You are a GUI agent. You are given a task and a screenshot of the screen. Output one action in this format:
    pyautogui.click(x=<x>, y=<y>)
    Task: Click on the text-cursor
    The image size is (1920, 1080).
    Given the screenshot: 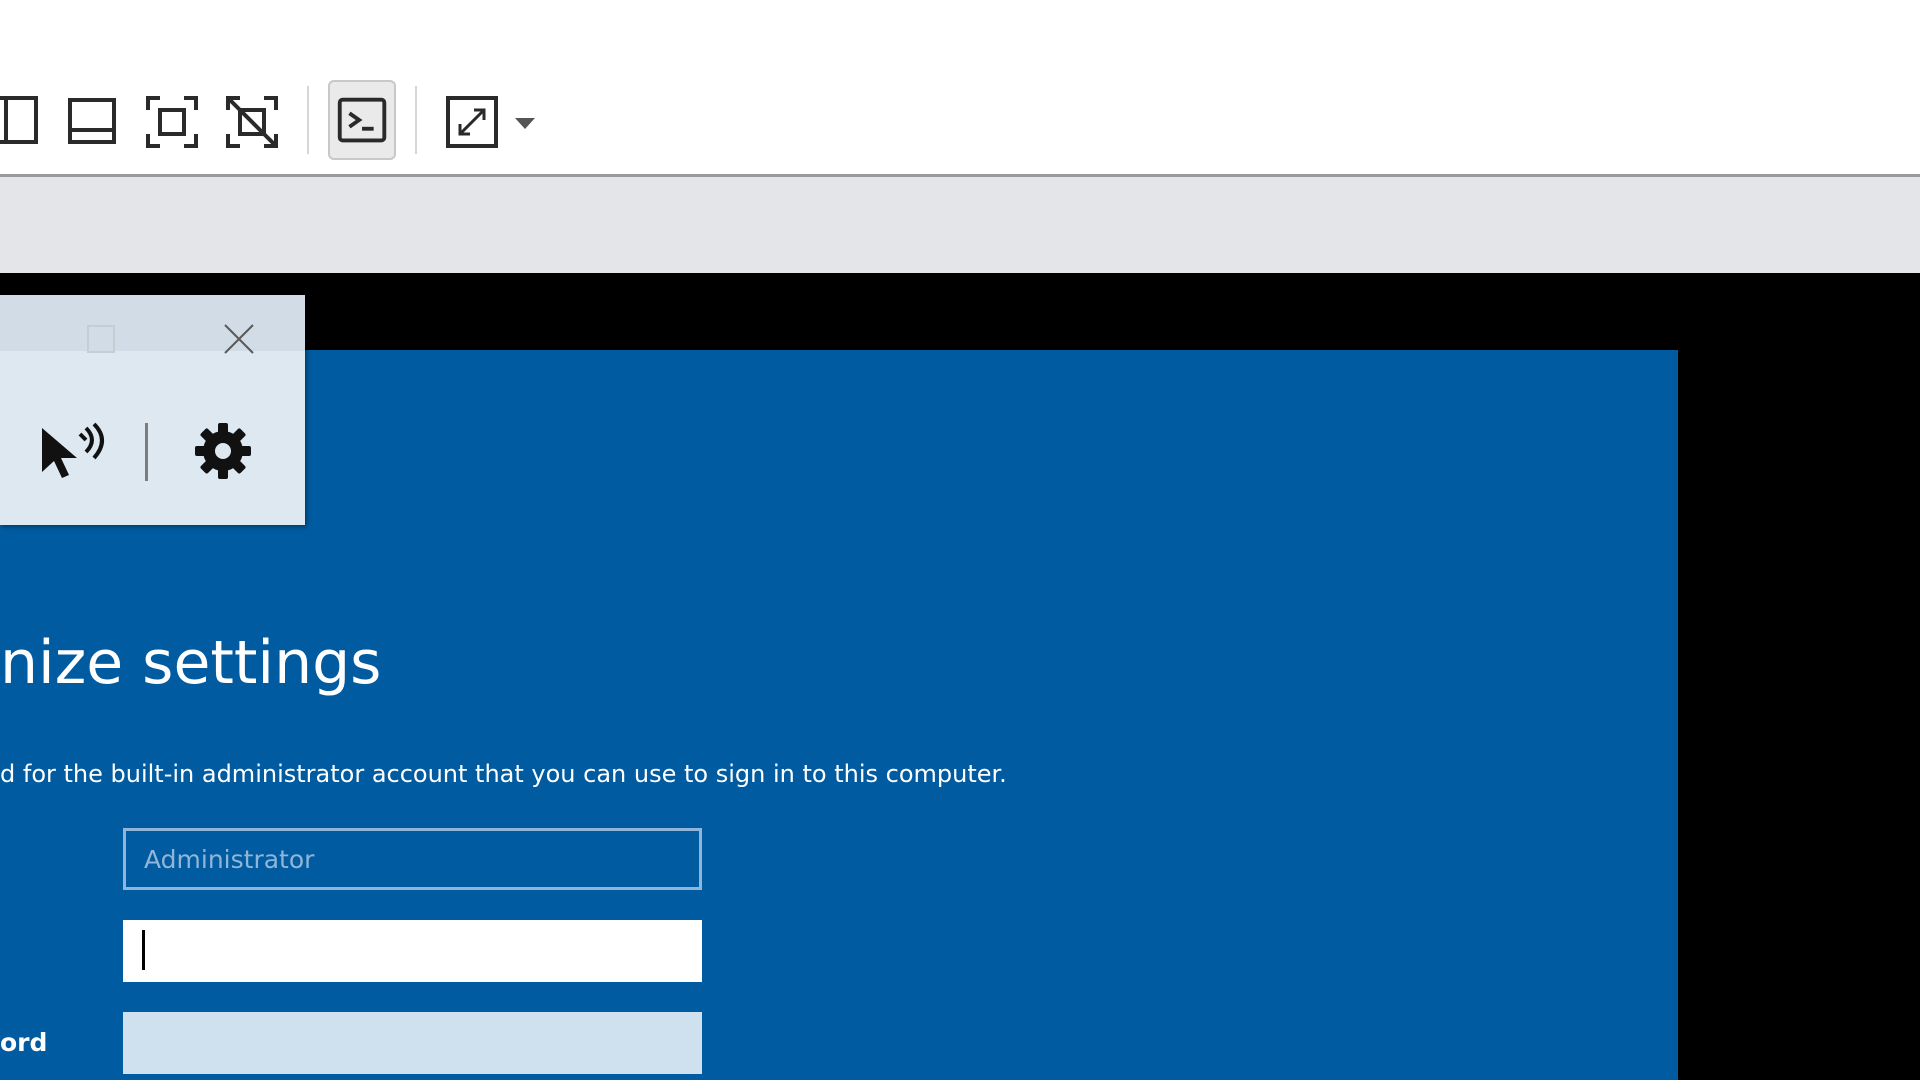 What is the action you would take?
    pyautogui.click(x=143, y=950)
    